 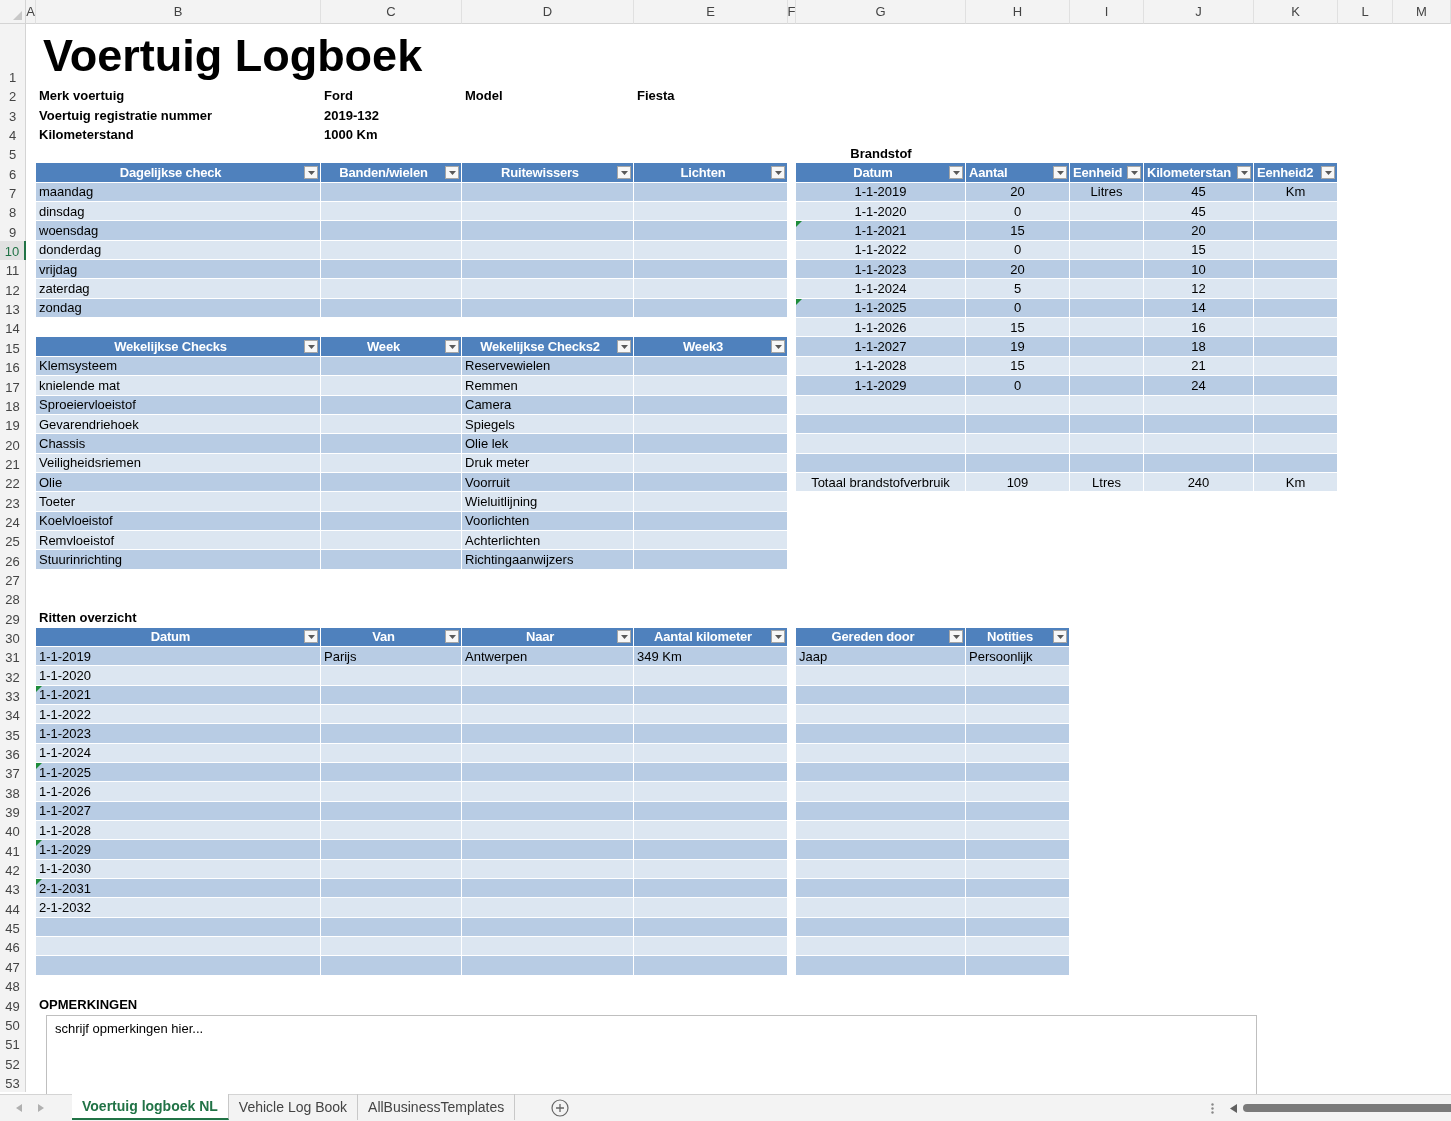 What do you see at coordinates (13, 598) in the screenshot?
I see `row-number: 28` at bounding box center [13, 598].